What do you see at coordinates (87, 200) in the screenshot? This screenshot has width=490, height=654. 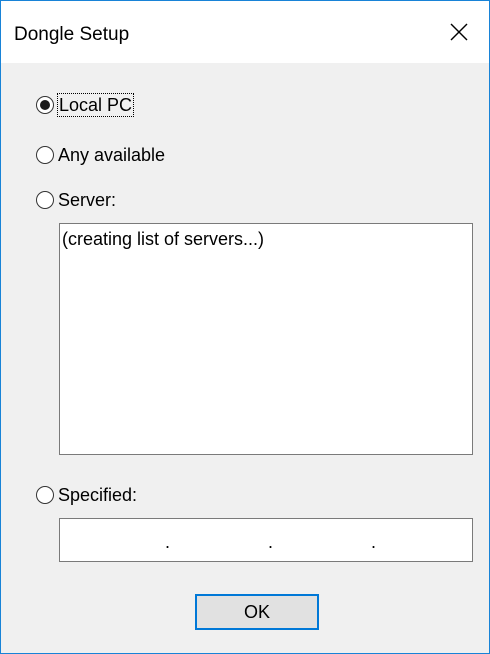 I see `radio-label-server: Server:` at bounding box center [87, 200].